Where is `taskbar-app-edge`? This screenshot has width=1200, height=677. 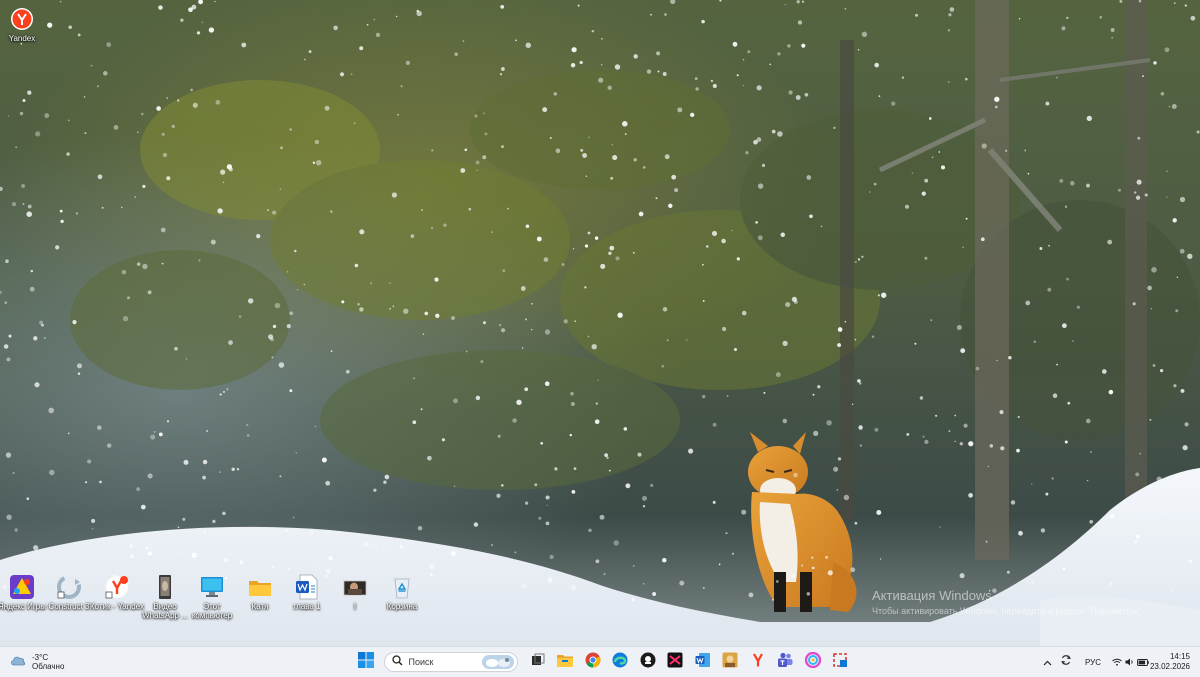 taskbar-app-edge is located at coordinates (620, 662).